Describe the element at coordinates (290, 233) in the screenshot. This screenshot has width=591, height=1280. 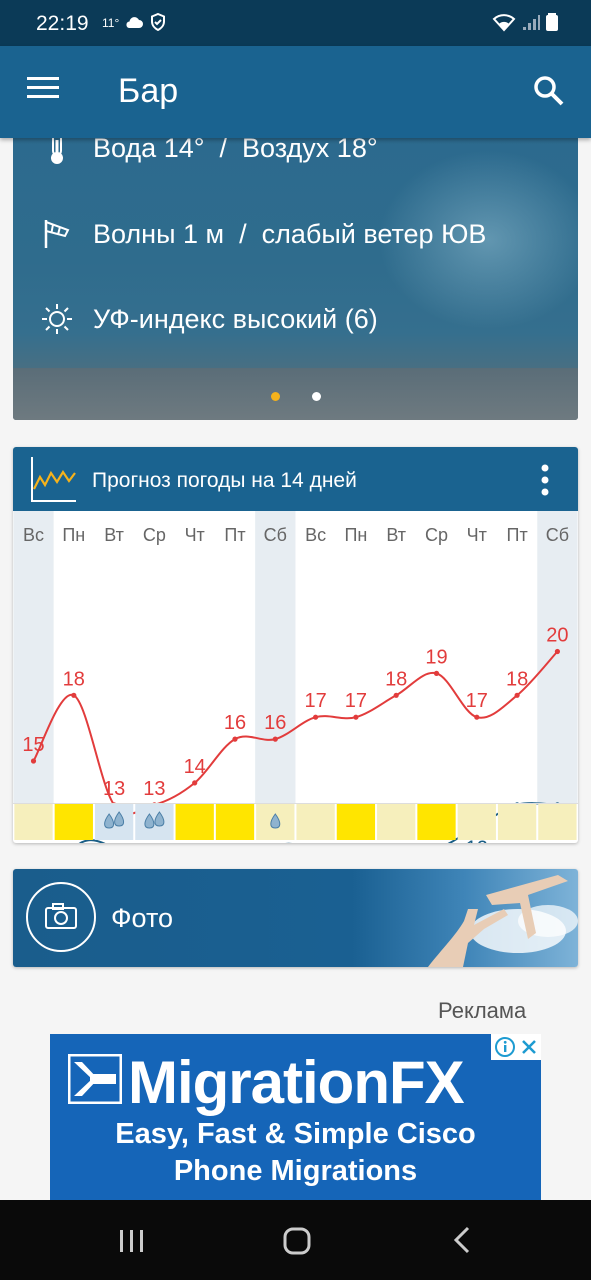
I see `waves-wind-text: Волны 1 м / слабый ветер ЮВ` at that location.